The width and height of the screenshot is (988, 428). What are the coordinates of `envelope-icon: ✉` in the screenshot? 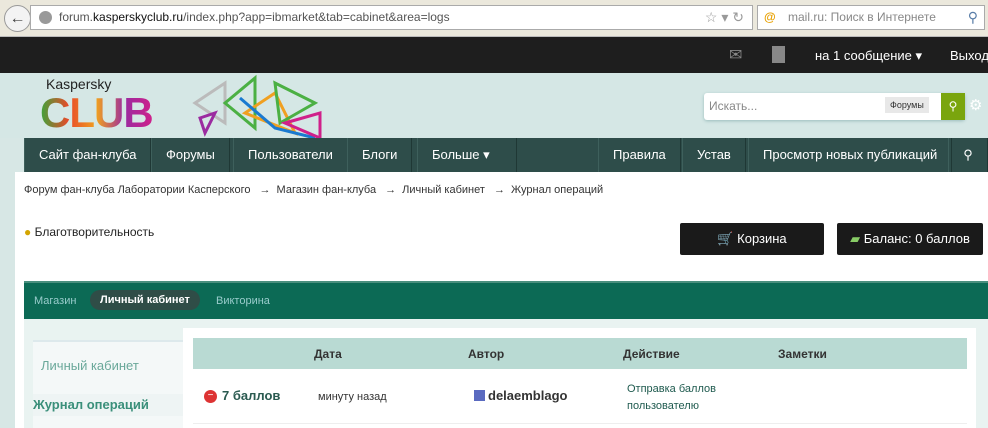 It's located at (735, 55).